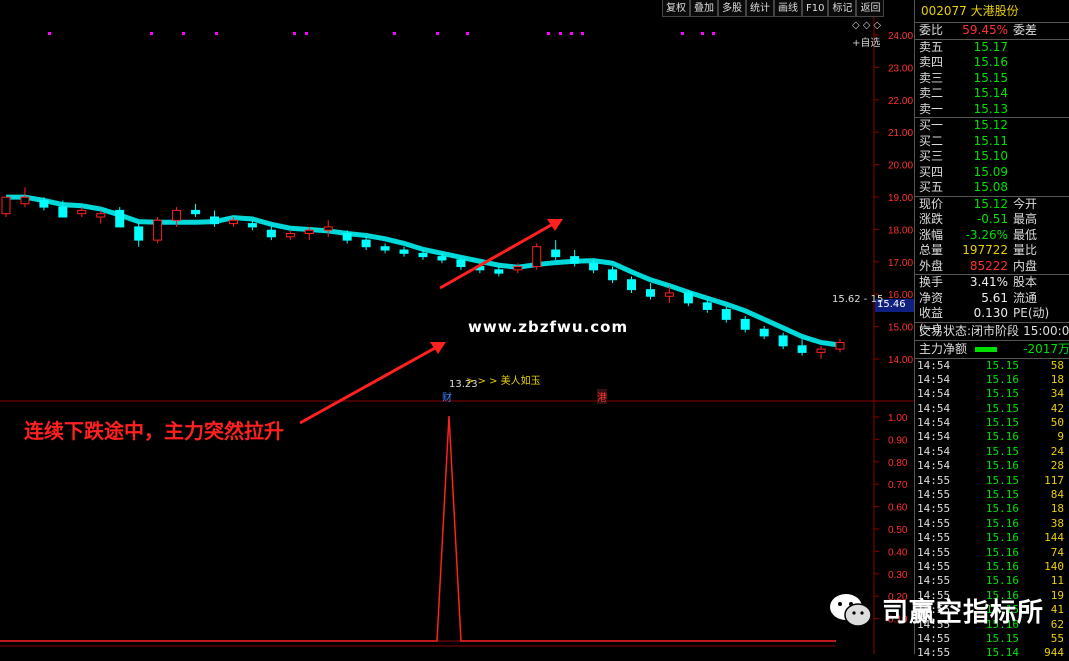  What do you see at coordinates (992, 538) in the screenshot?
I see `tick-row: 14:55 15.16 144` at bounding box center [992, 538].